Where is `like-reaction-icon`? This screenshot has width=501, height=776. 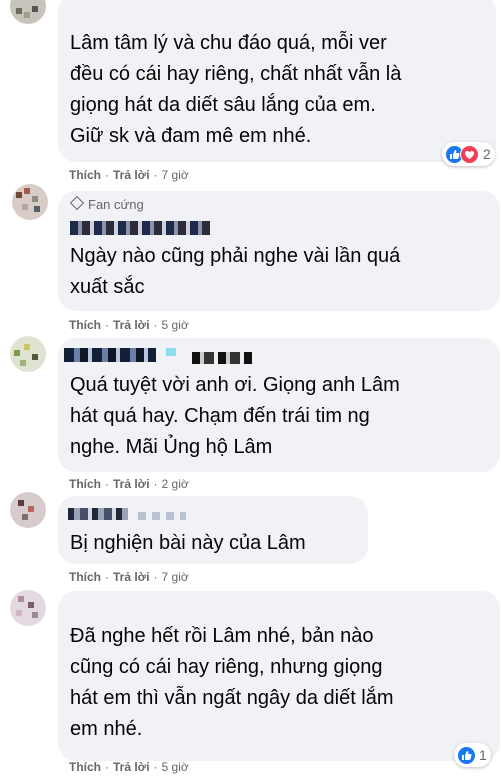
like-reaction-icon is located at coordinates (466, 755).